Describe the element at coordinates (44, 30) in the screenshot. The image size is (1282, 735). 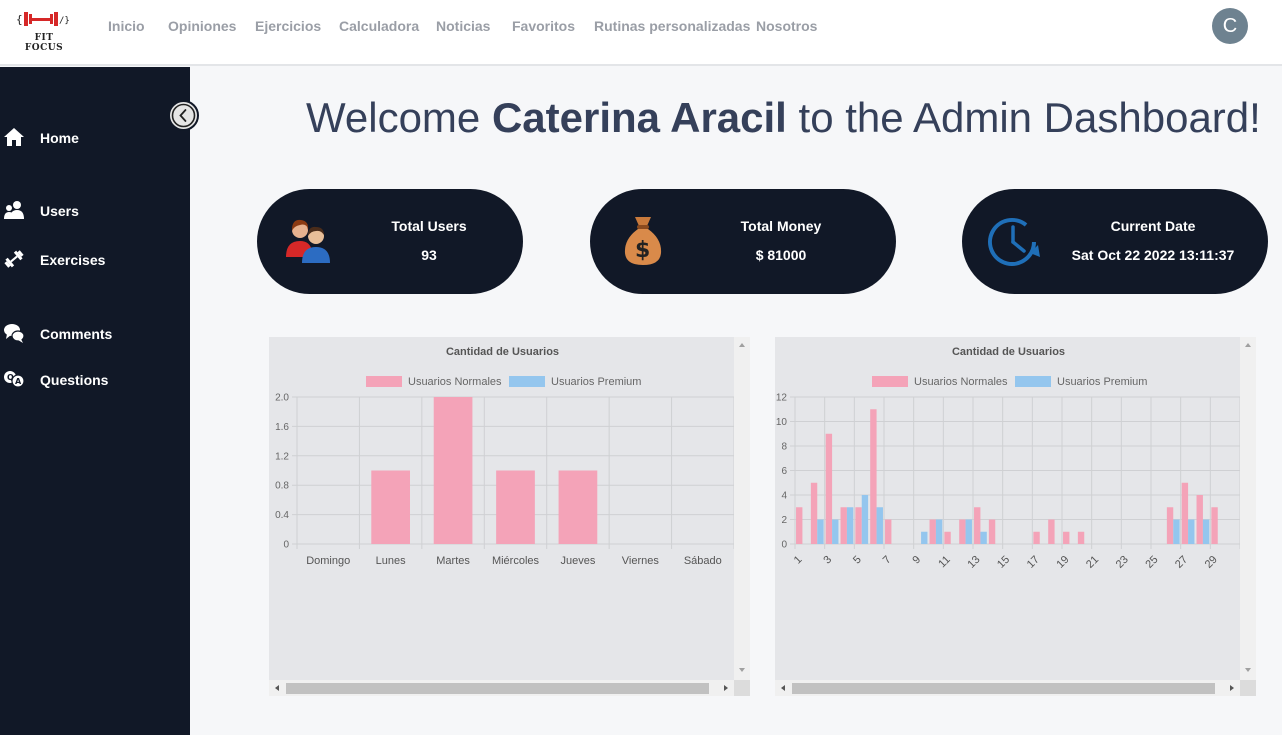
I see `brand-logo: { /} FIT FOCUS` at that location.